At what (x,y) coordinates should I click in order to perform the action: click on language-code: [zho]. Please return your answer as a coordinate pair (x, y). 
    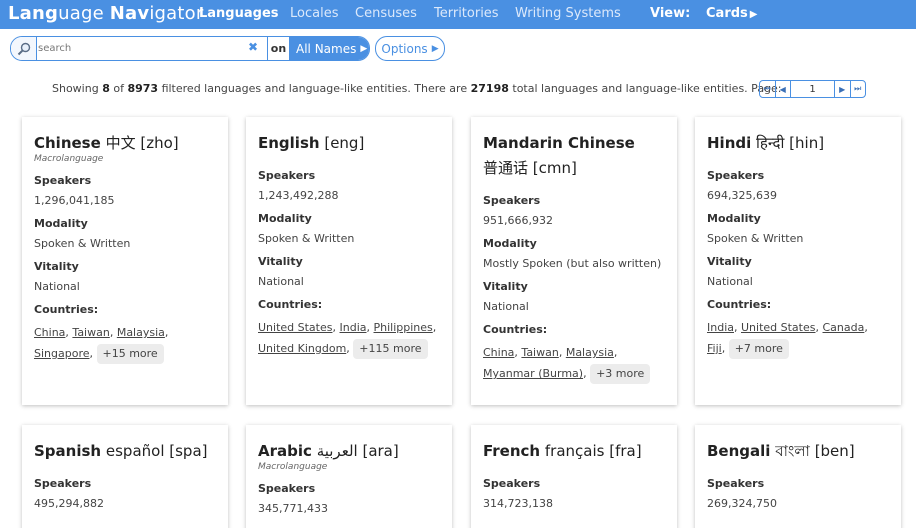
    Looking at the image, I should click on (159, 143).